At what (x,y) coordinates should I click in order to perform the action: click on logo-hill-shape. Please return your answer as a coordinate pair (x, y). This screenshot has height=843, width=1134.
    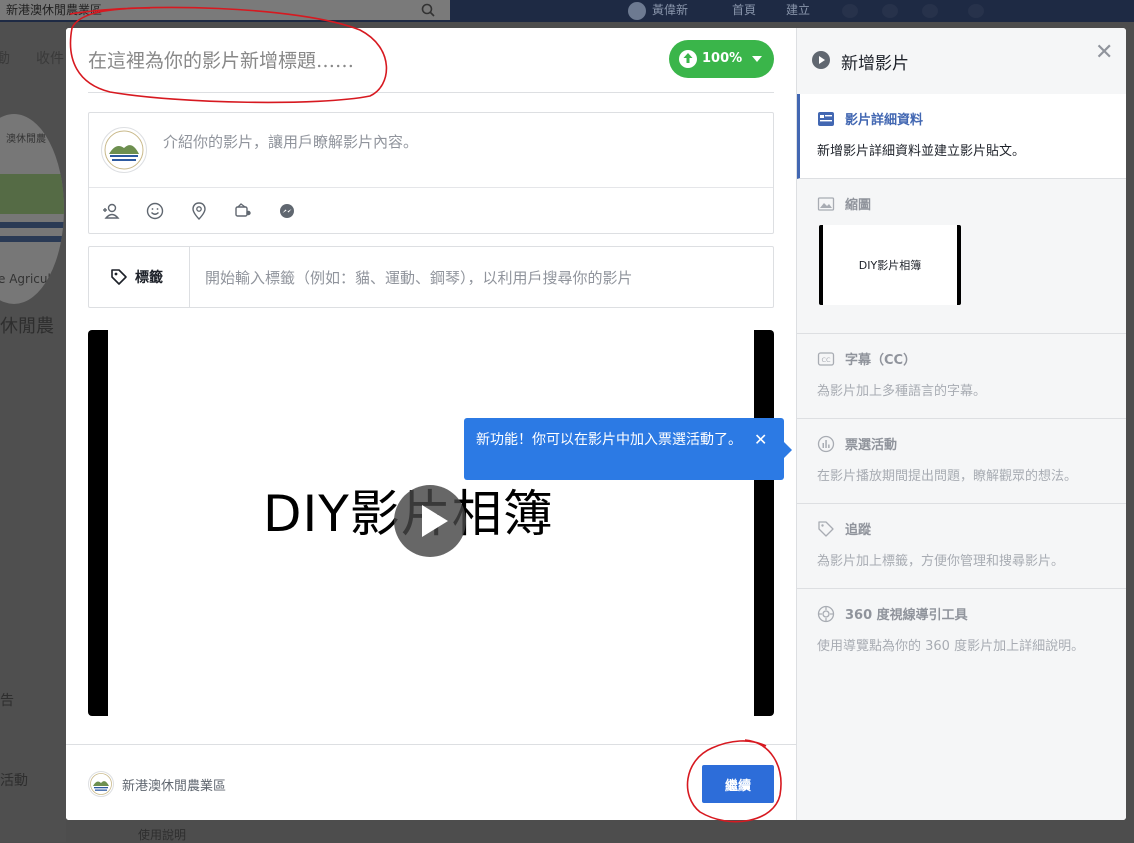
    Looking at the image, I should click on (32, 194).